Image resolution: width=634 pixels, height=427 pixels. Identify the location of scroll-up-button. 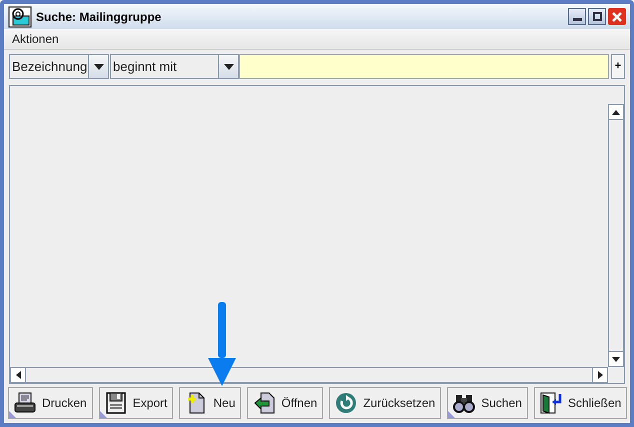
(616, 112).